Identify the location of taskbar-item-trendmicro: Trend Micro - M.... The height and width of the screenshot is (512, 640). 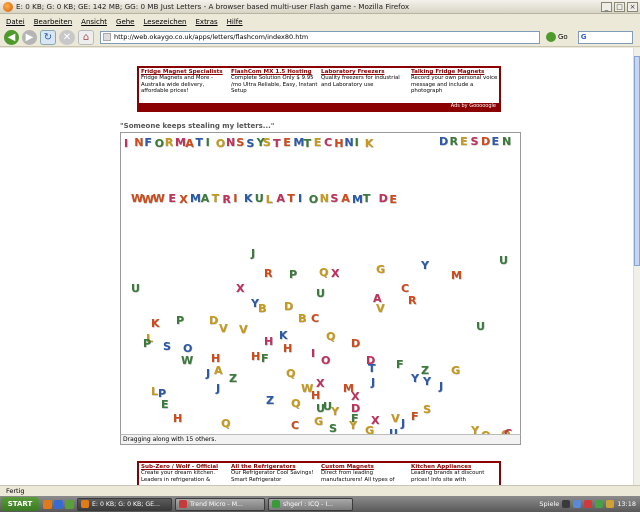
(220, 504).